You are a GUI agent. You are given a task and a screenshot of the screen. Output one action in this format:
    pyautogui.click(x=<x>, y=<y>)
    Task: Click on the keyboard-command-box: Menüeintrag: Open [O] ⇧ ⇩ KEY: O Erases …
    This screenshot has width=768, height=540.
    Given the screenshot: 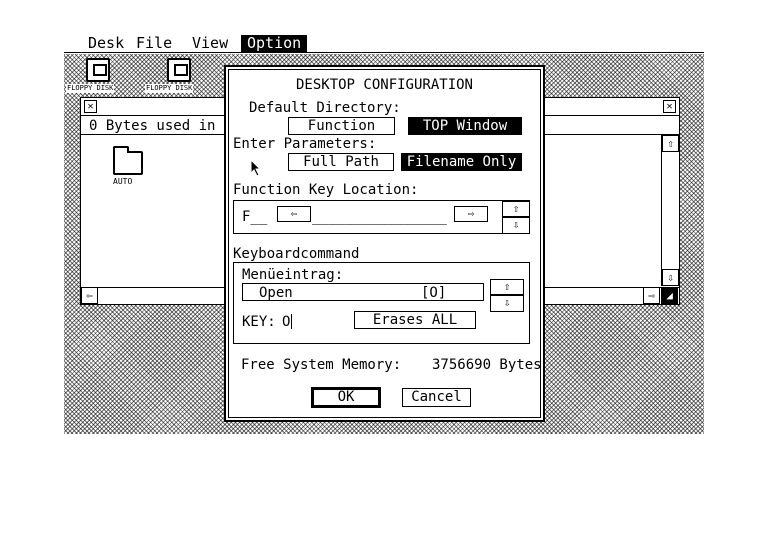 What is the action you would take?
    pyautogui.click(x=381, y=303)
    